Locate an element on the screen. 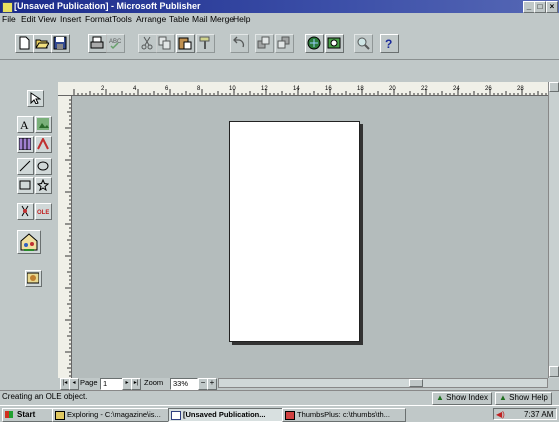 This screenshot has width=559, height=422. wordart-frame-icon is located at coordinates (43, 144).